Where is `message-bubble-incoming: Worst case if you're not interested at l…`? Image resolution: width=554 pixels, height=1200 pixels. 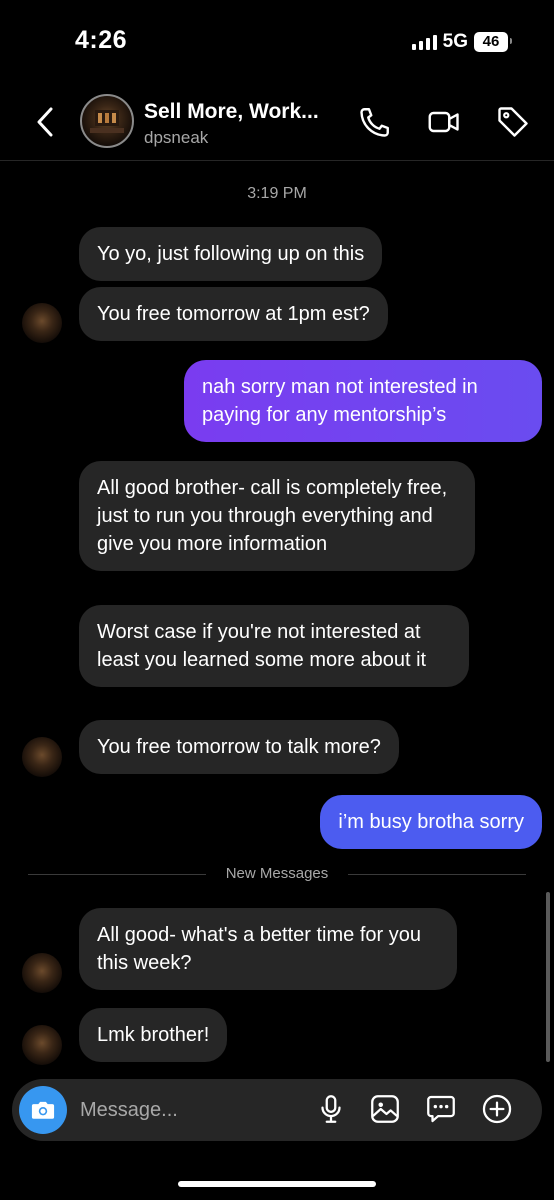 message-bubble-incoming: Worst case if you're not interested at l… is located at coordinates (274, 646).